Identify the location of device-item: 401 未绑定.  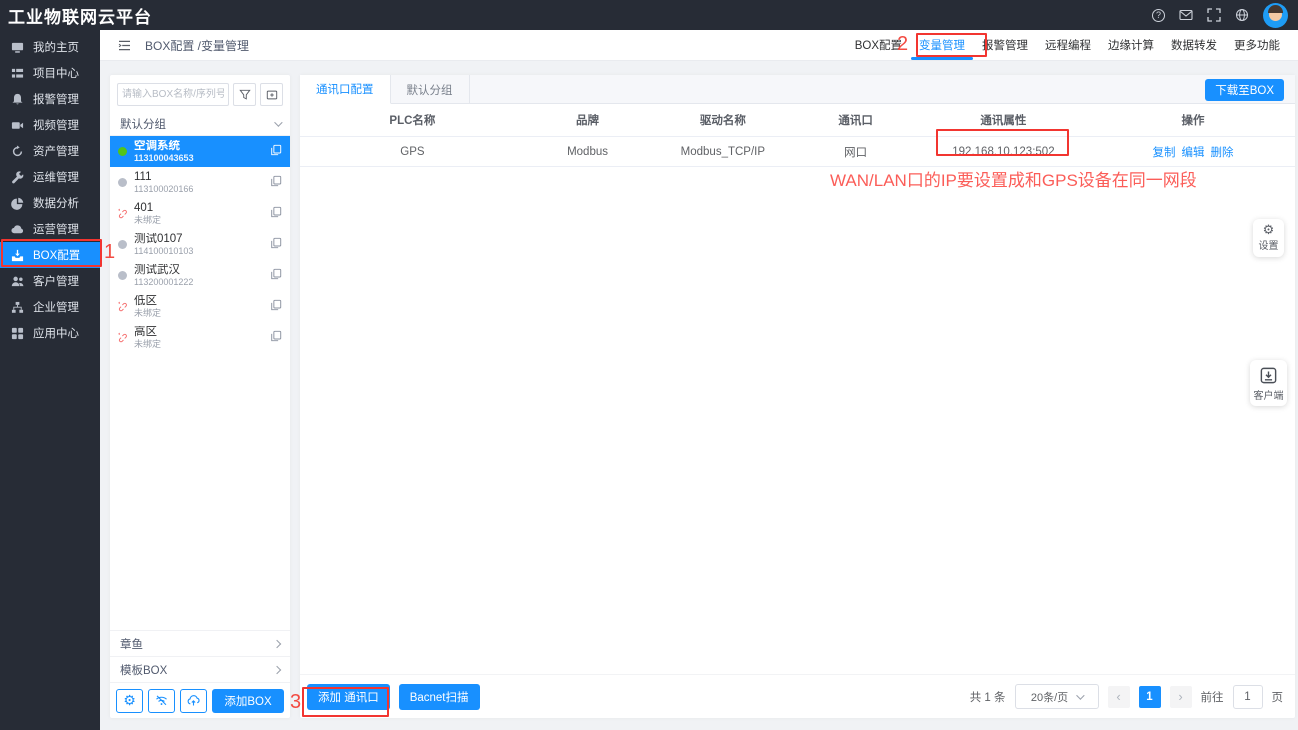
(200, 213).